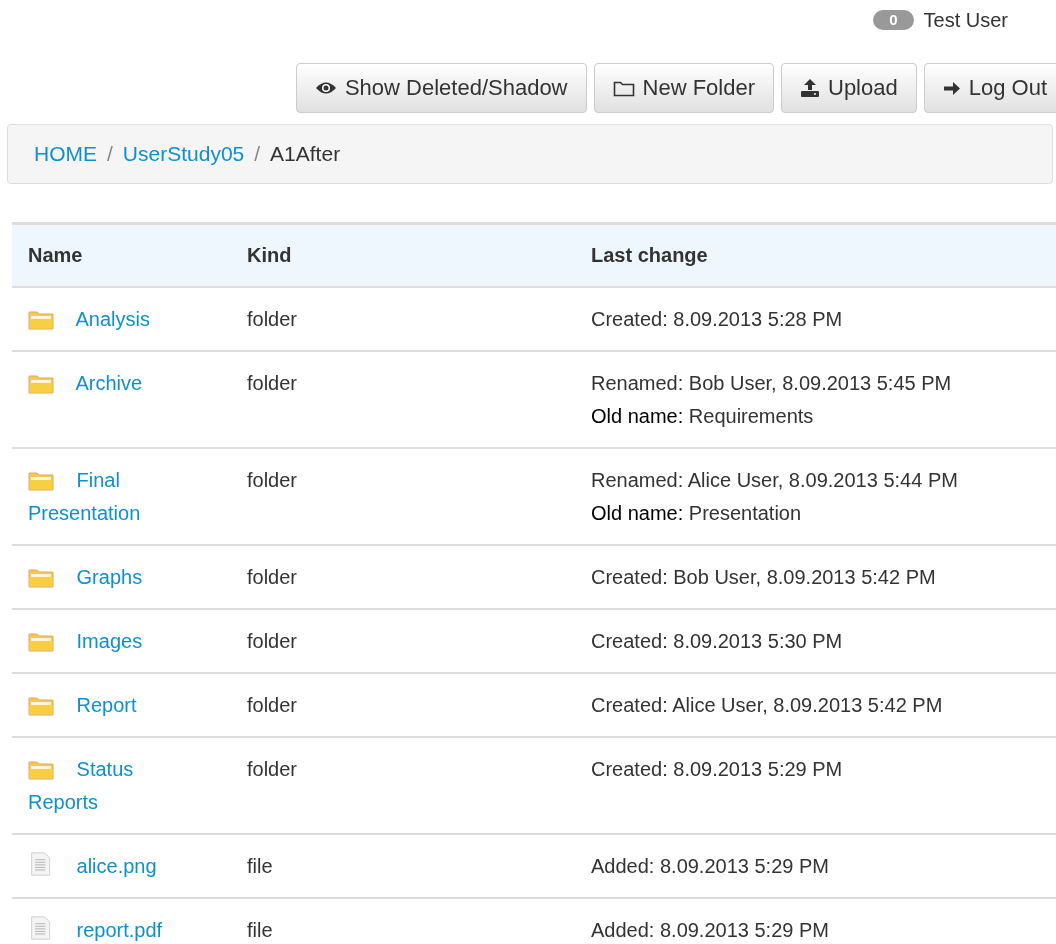  What do you see at coordinates (115, 577) in the screenshot?
I see `item-name-link: Graphs` at bounding box center [115, 577].